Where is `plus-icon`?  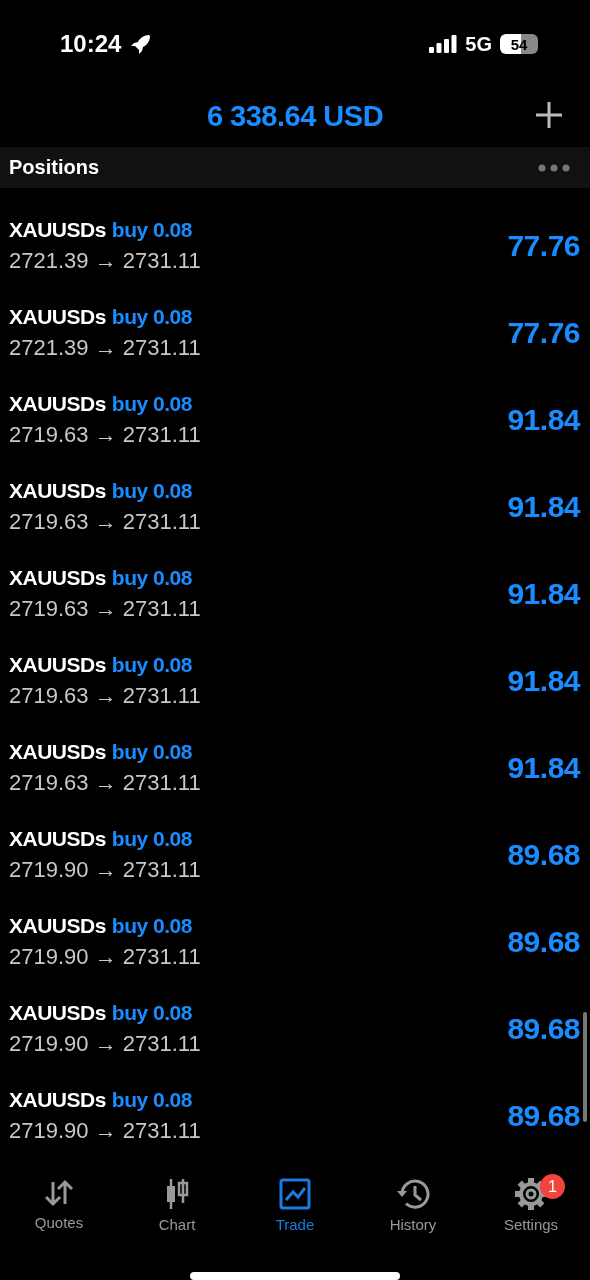 plus-icon is located at coordinates (549, 115).